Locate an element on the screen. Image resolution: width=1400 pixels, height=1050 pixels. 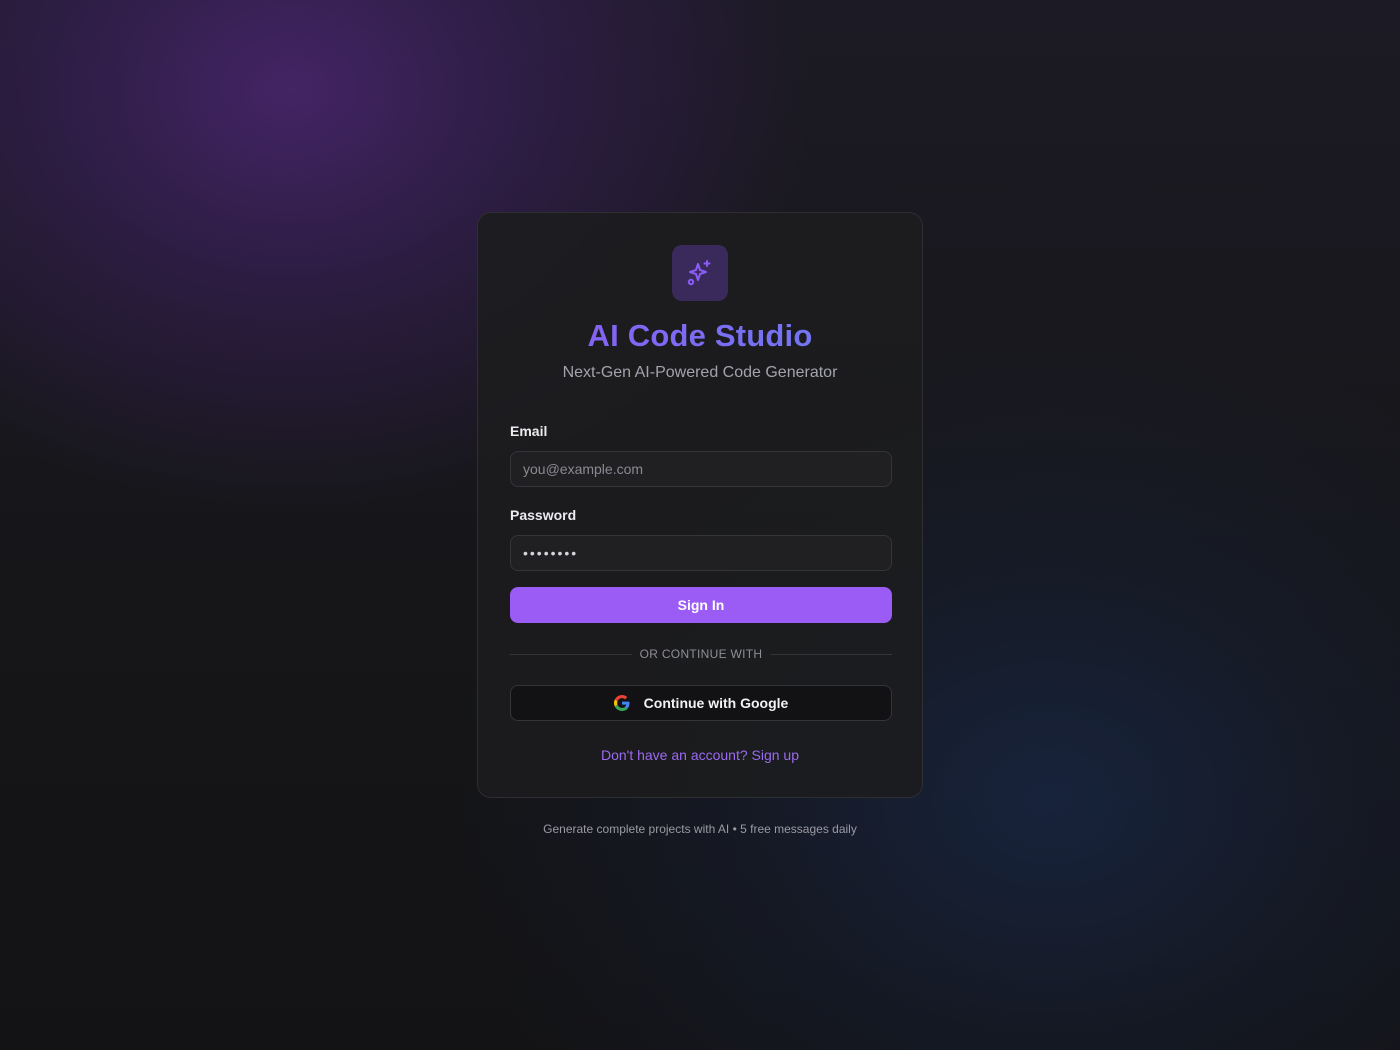
app-title: AI Code Studio is located at coordinates (700, 336).